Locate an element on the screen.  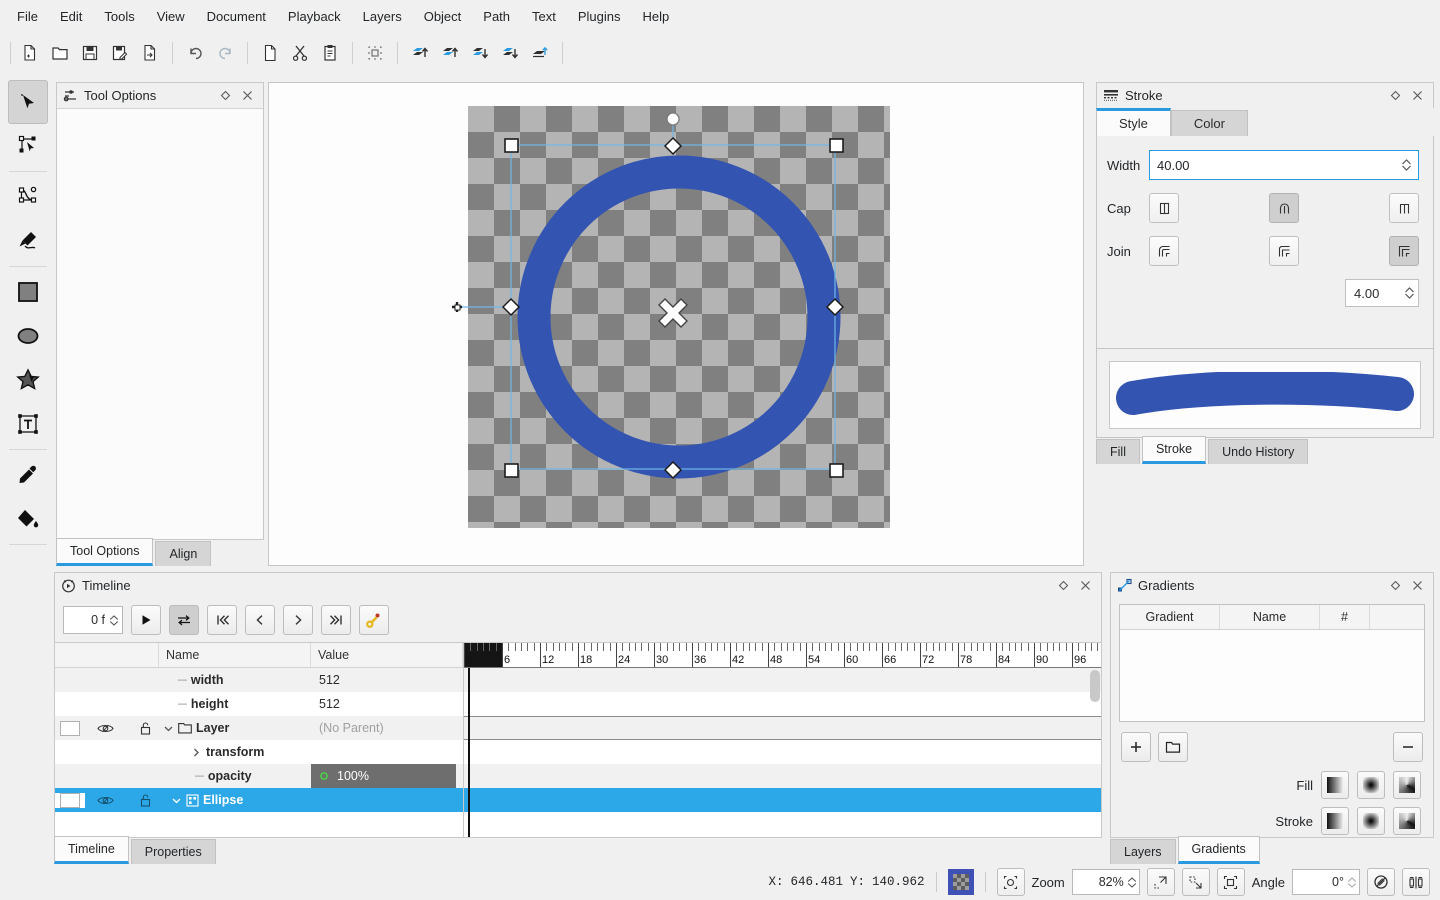
fill-stroke-indicator is located at coordinates (960, 882).